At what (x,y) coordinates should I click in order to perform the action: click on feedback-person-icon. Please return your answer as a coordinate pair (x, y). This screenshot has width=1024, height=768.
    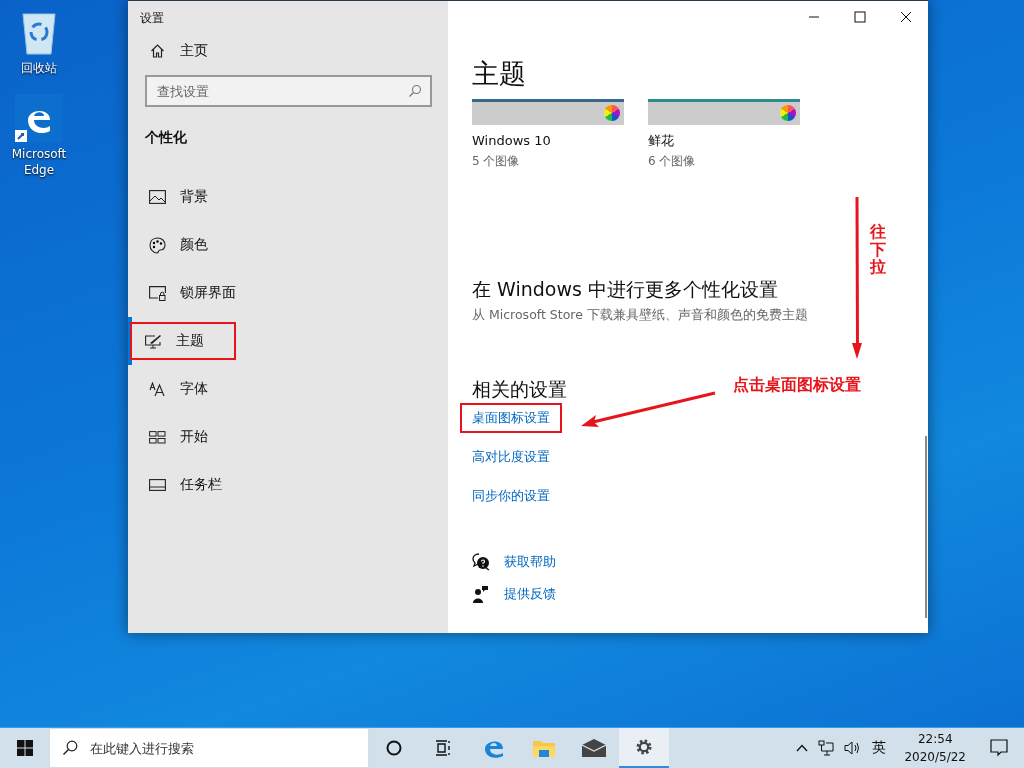
    Looking at the image, I should click on (481, 594).